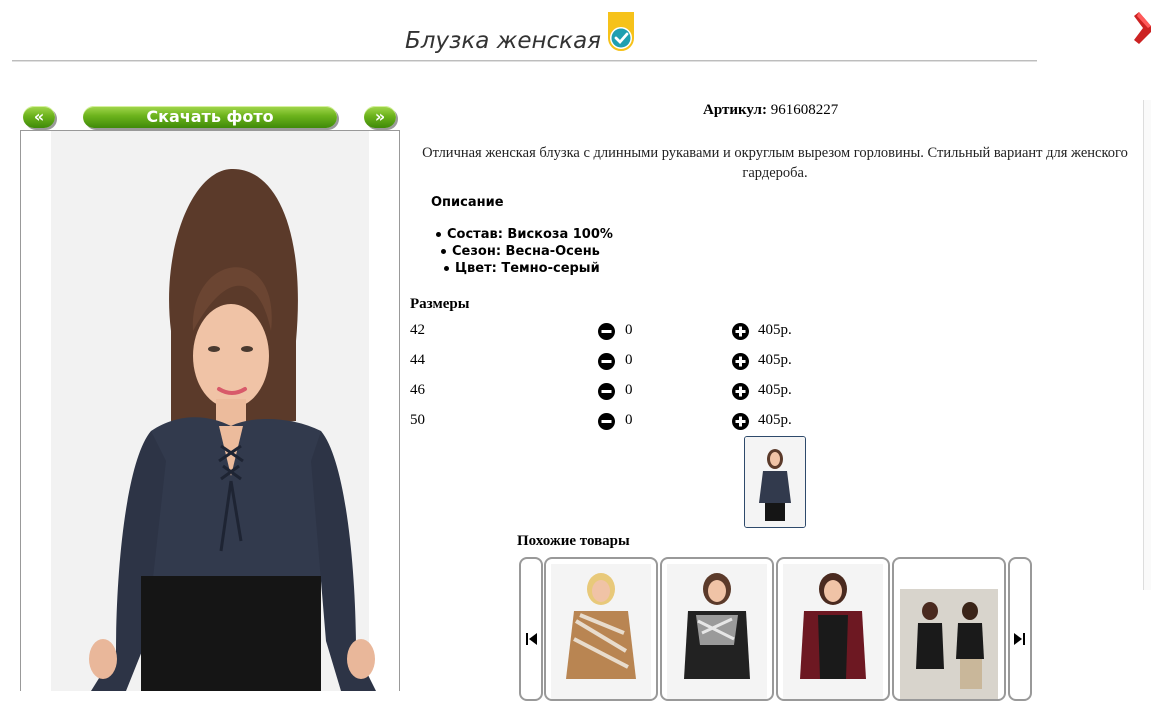  I want to click on size-value: 42, so click(417, 330).